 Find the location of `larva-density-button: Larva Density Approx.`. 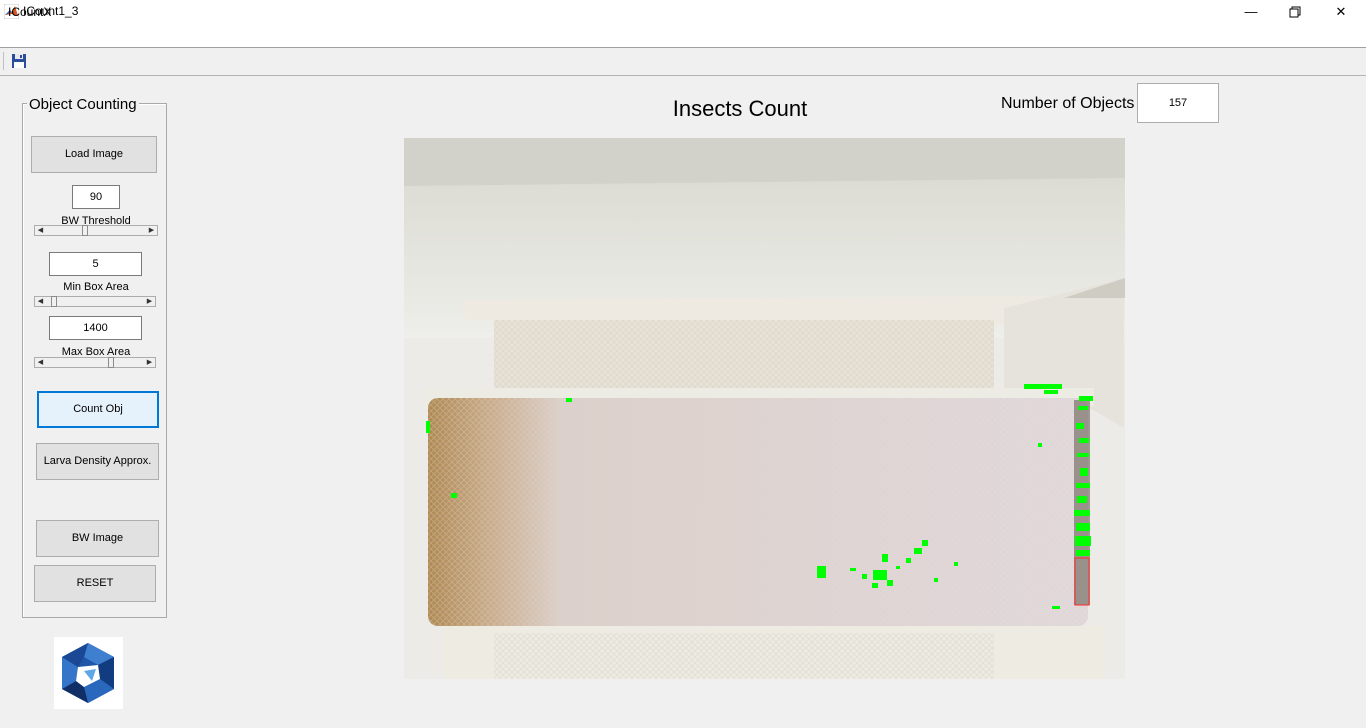

larva-density-button: Larva Density Approx. is located at coordinates (97, 461).